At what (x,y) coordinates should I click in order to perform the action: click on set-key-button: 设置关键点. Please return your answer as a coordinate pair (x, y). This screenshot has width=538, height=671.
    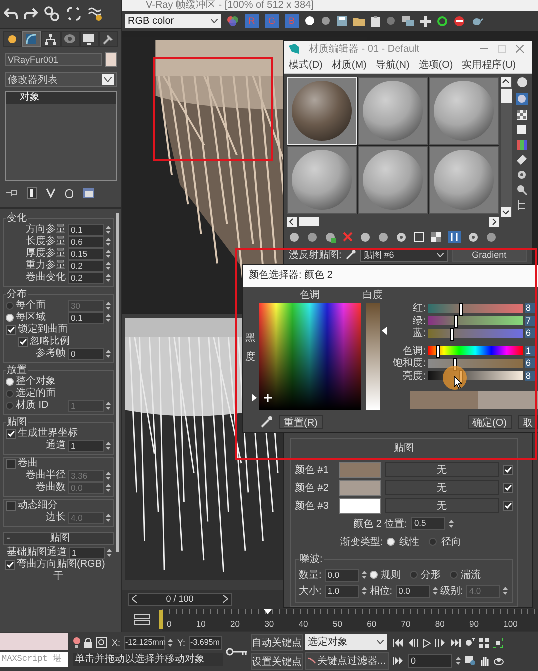
    Looking at the image, I should click on (277, 661).